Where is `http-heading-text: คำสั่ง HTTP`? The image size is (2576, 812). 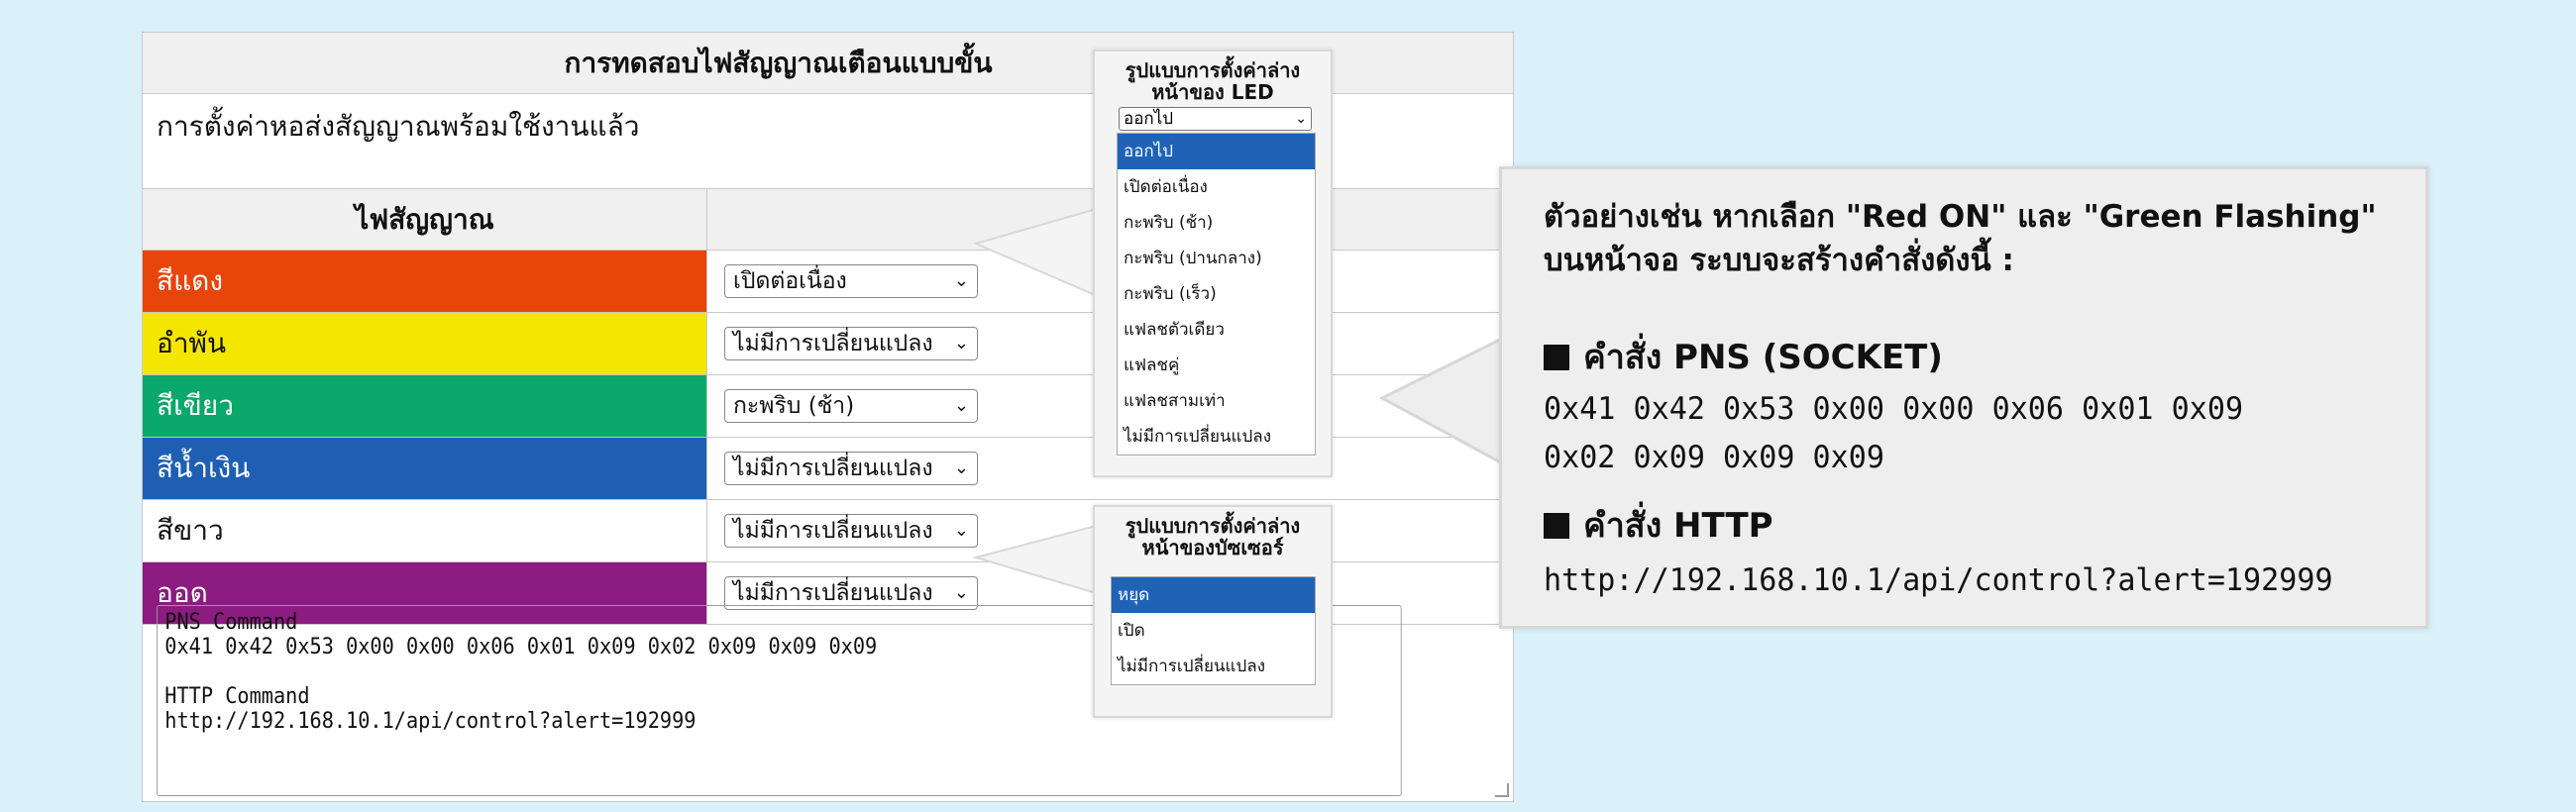 http-heading-text: คำสั่ง HTTP is located at coordinates (1678, 526).